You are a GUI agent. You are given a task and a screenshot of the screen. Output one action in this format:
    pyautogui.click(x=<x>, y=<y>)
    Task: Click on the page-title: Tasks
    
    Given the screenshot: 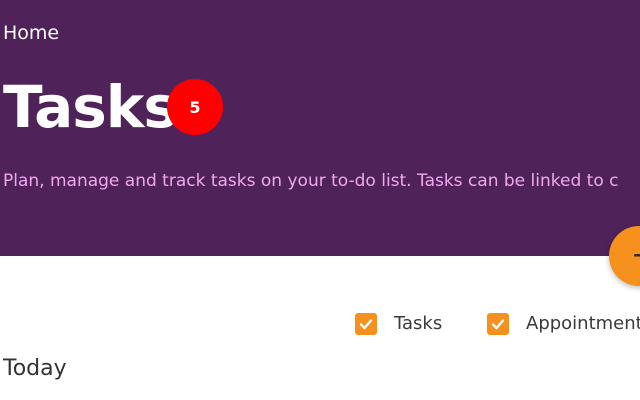 What is the action you would take?
    pyautogui.click(x=90, y=107)
    